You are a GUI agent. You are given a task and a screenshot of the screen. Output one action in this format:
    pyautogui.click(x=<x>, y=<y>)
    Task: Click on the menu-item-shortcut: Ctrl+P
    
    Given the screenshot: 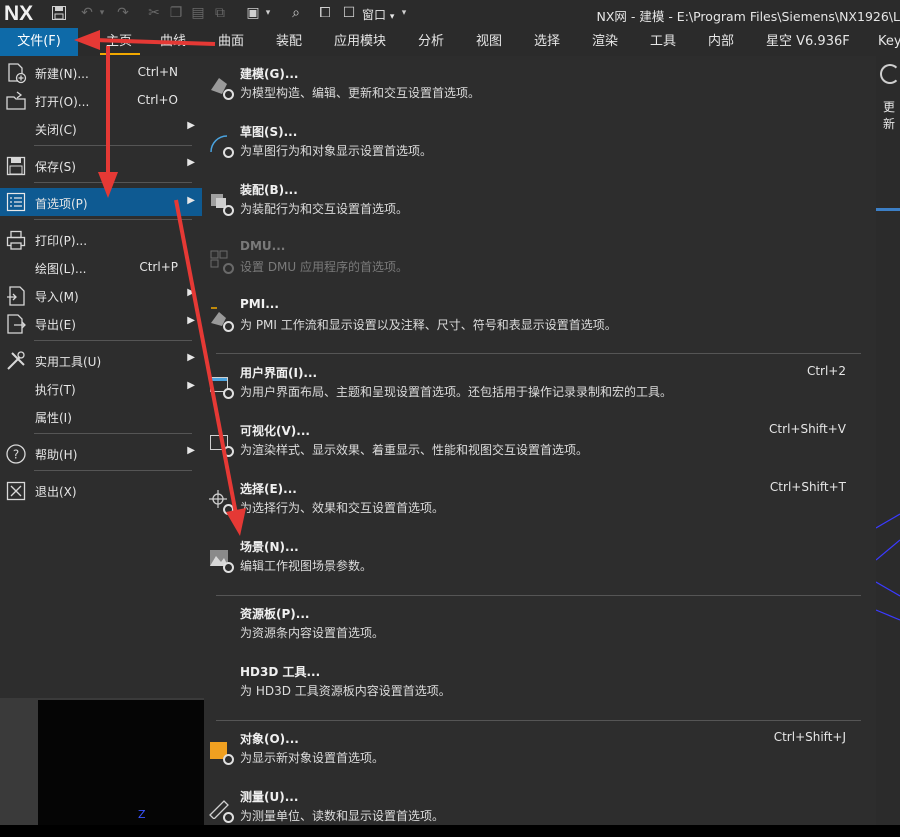 What is the action you would take?
    pyautogui.click(x=158, y=267)
    